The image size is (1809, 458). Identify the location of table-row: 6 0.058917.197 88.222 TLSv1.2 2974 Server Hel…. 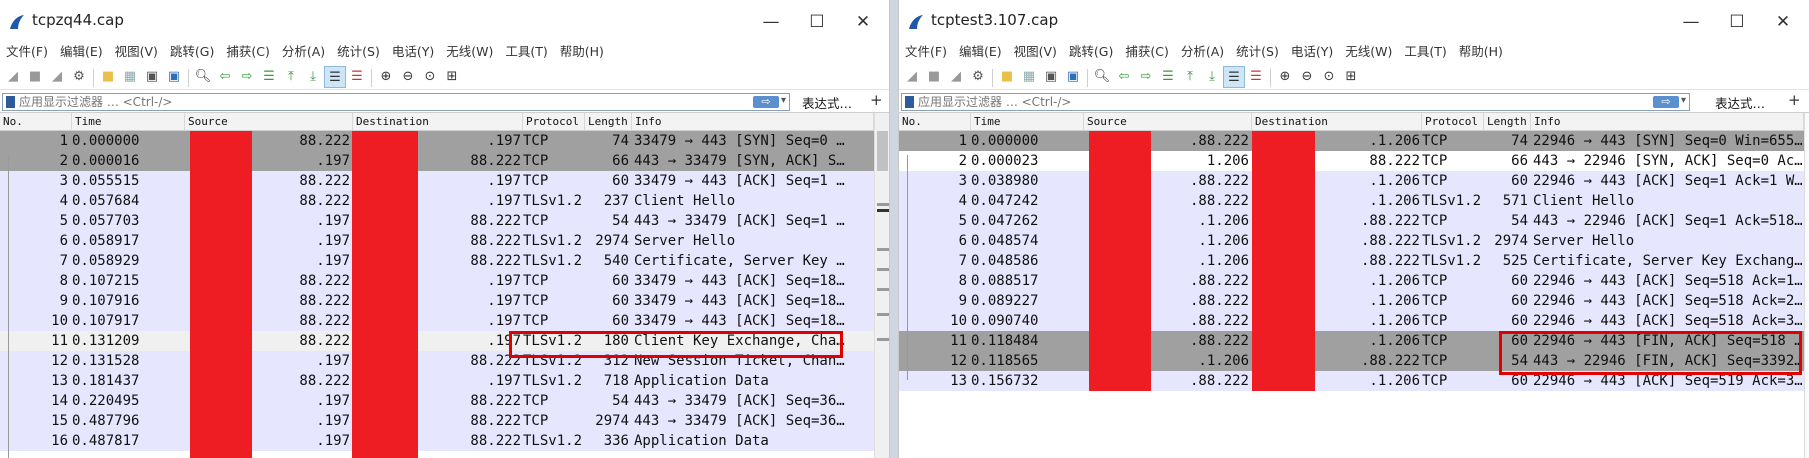
(437, 241).